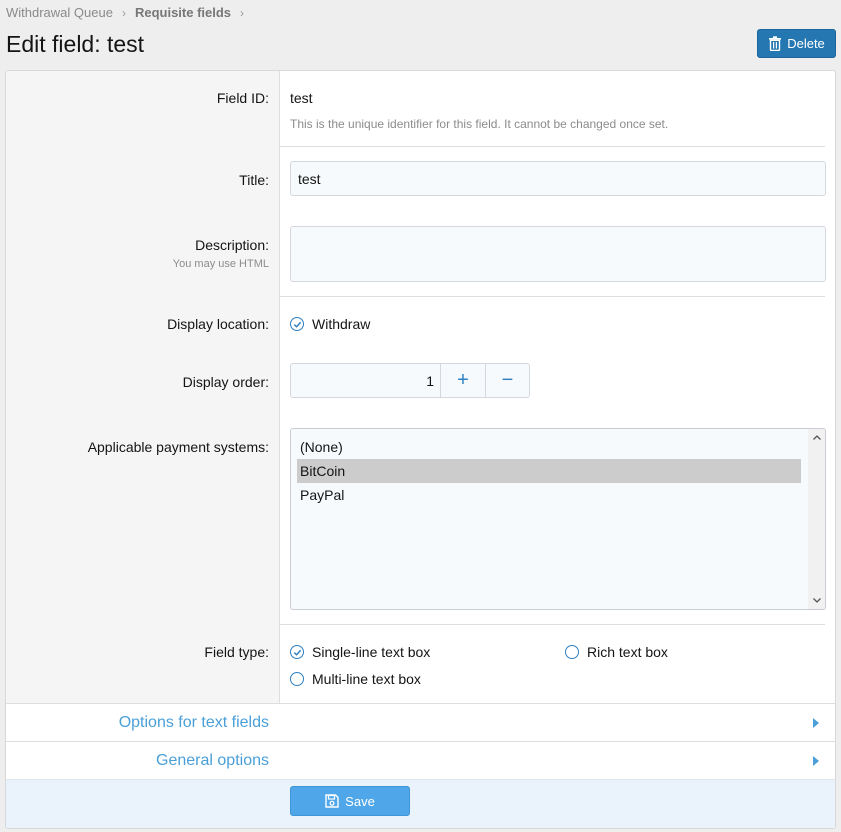  Describe the element at coordinates (463, 380) in the screenshot. I see `increment-button: +` at that location.